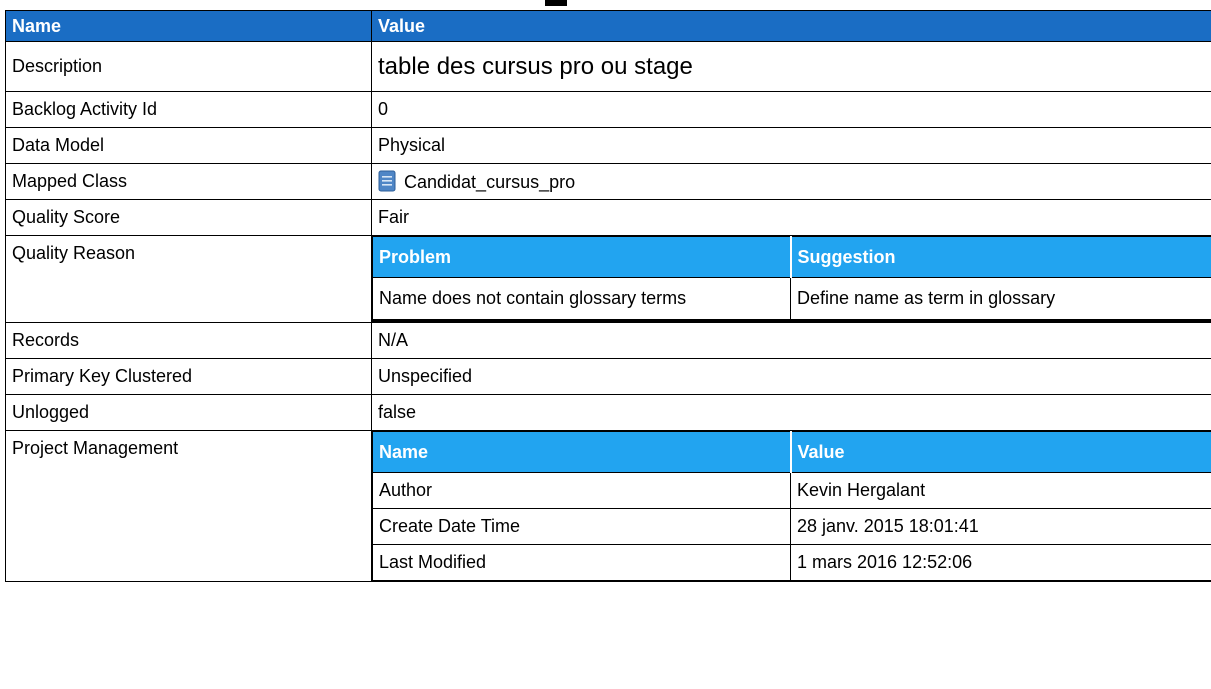  Describe the element at coordinates (188, 217) in the screenshot. I see `quality-score-label: Quality Score` at that location.